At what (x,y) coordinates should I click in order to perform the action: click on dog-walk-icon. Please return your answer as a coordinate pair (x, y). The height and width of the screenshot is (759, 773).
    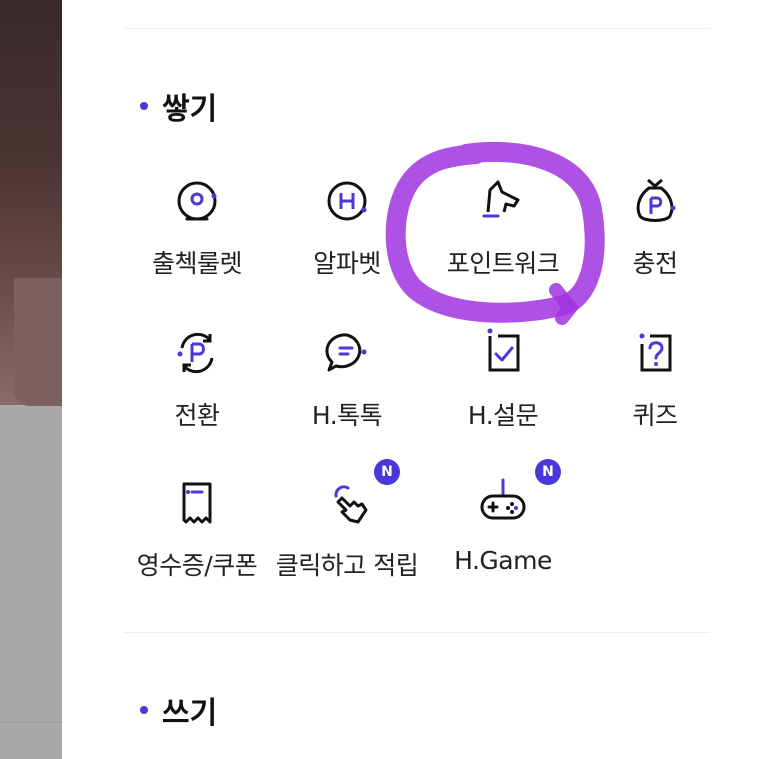
    Looking at the image, I should click on (501, 199).